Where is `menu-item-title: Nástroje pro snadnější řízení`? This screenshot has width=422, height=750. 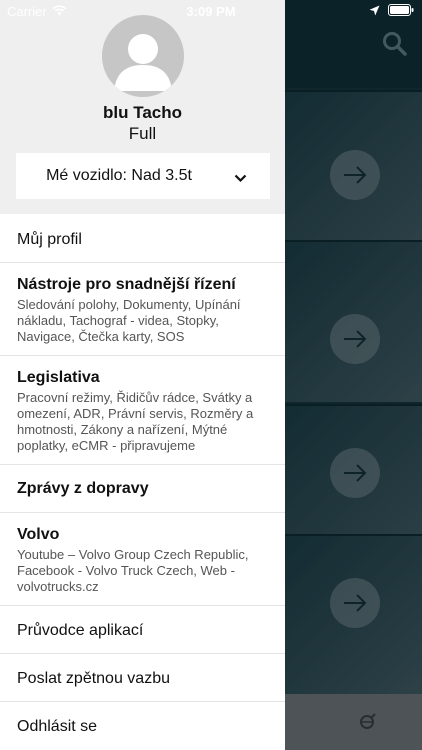 menu-item-title: Nástroje pro snadnější řízení is located at coordinates (126, 284).